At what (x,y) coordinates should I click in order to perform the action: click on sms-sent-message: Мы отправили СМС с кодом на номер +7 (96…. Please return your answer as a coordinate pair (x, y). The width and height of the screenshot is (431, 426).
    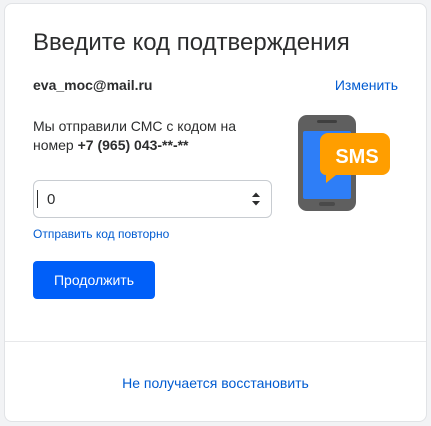
    Looking at the image, I should click on (153, 136).